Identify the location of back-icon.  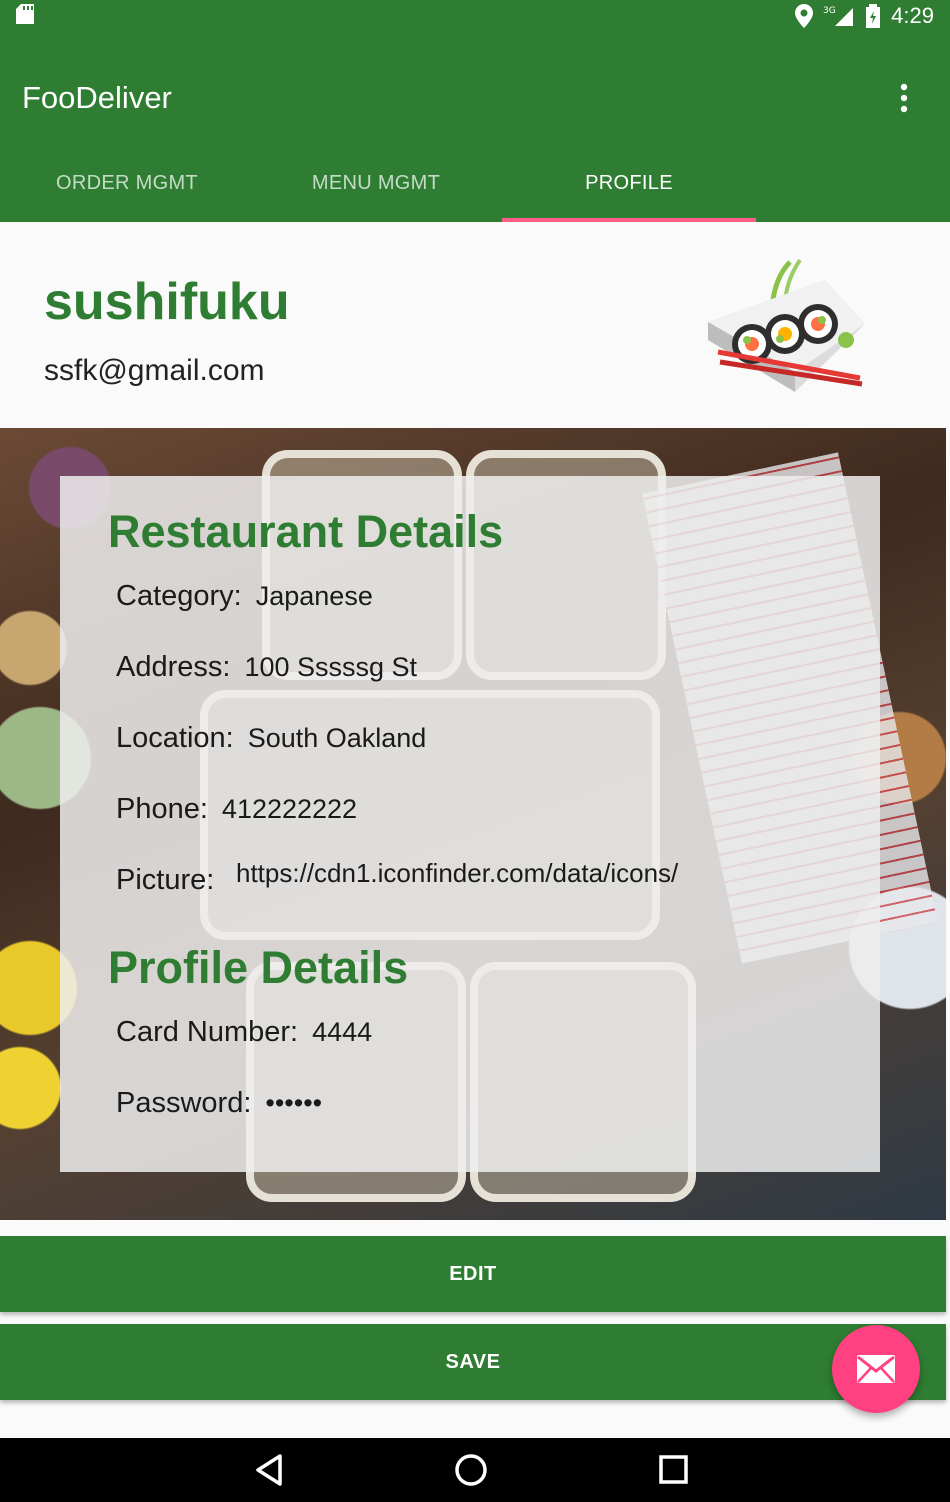
(270, 1470).